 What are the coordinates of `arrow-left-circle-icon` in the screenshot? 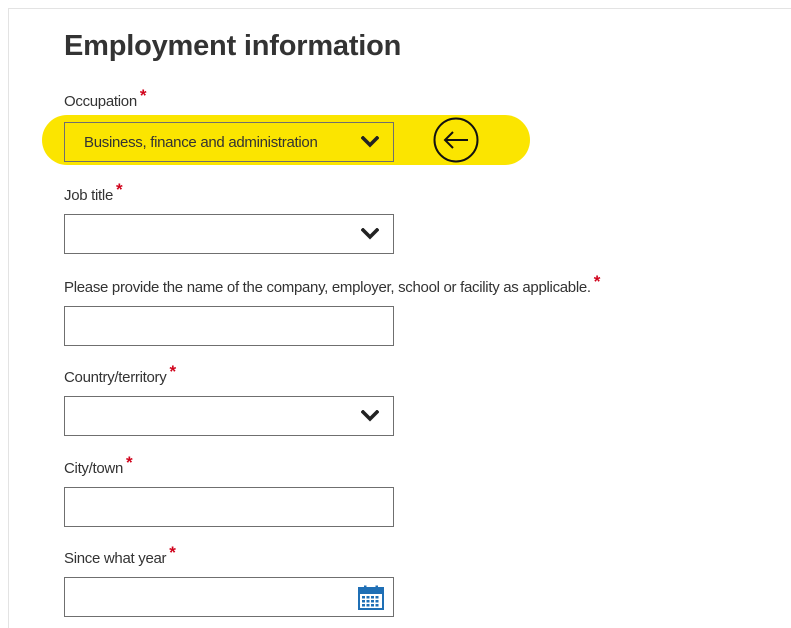 It's located at (456, 140).